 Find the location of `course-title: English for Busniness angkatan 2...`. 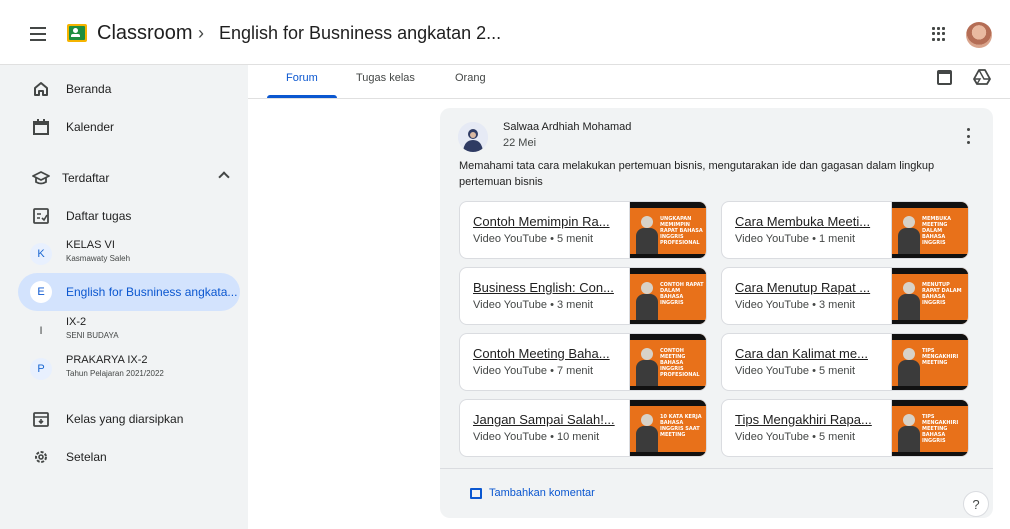

course-title: English for Busniness angkatan 2... is located at coordinates (360, 33).